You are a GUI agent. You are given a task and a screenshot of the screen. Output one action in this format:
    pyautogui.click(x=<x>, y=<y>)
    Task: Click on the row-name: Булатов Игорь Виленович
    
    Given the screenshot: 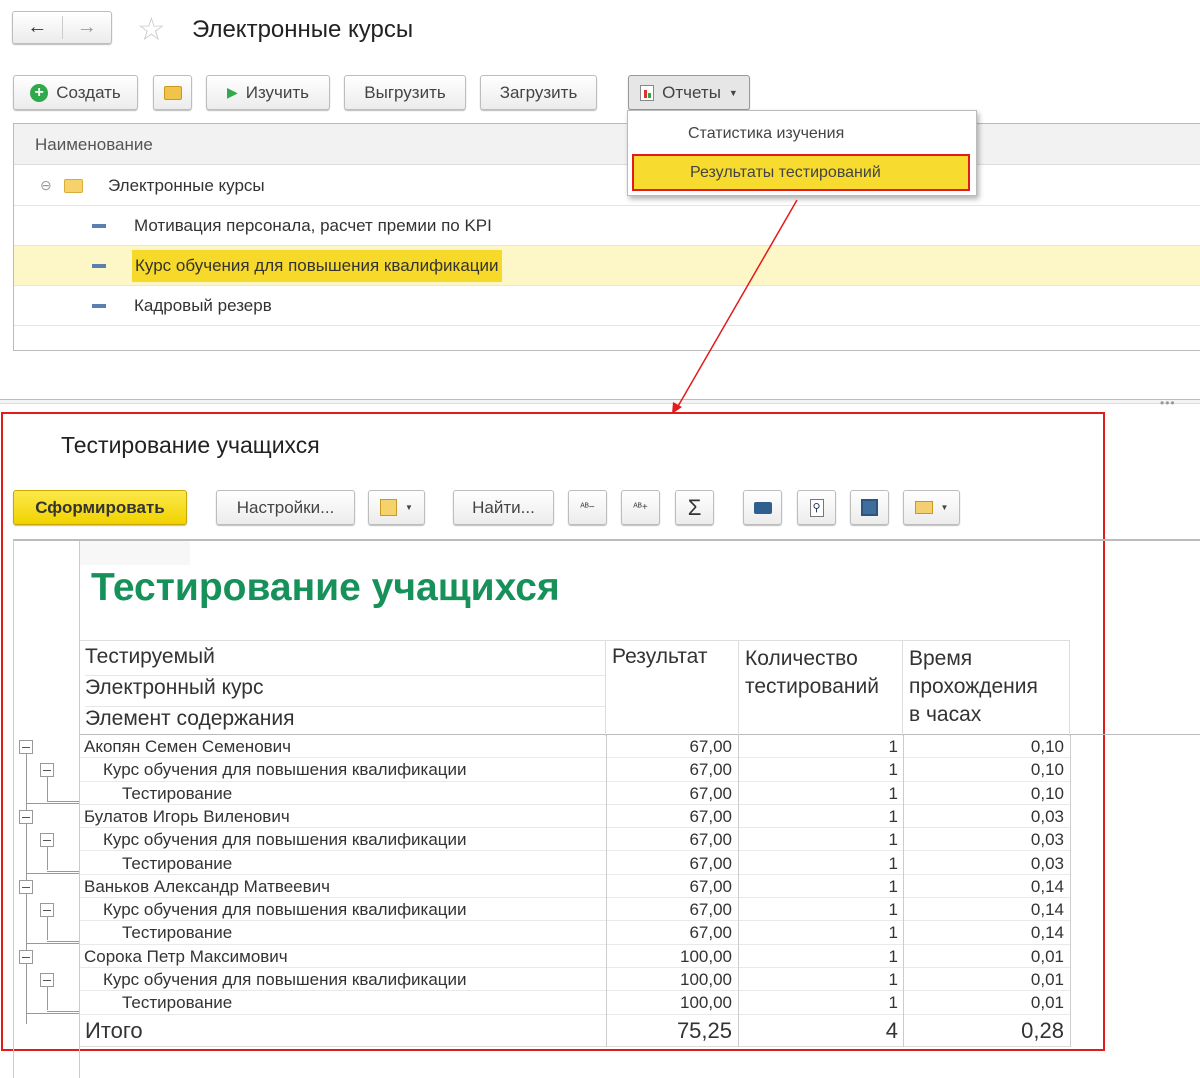 What is the action you would take?
    pyautogui.click(x=187, y=816)
    